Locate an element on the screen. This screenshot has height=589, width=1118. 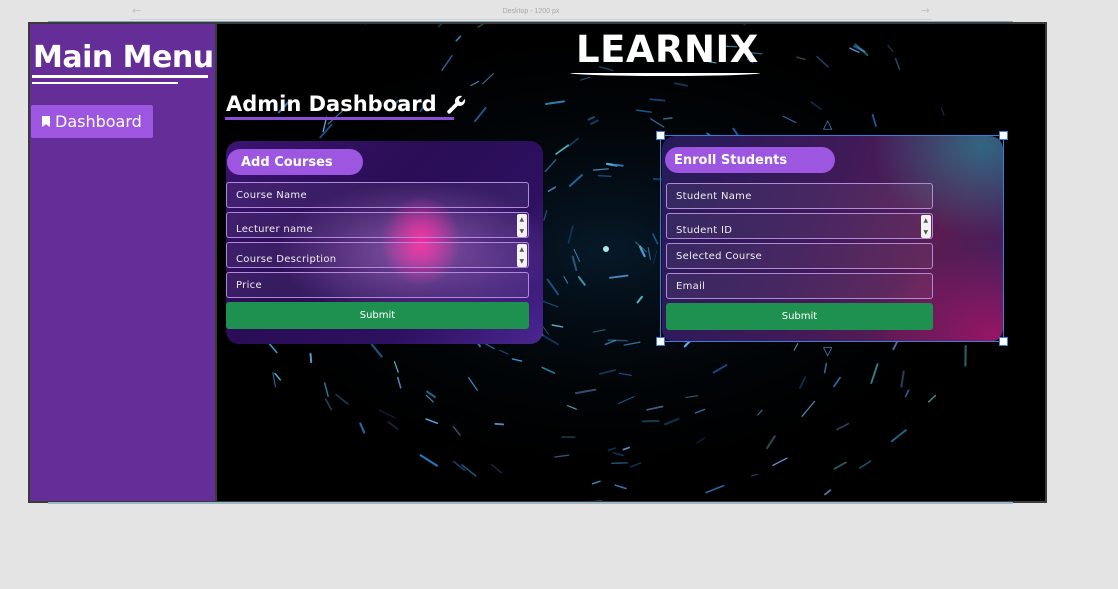
course-name-placeholder: Course Name is located at coordinates (271, 195).